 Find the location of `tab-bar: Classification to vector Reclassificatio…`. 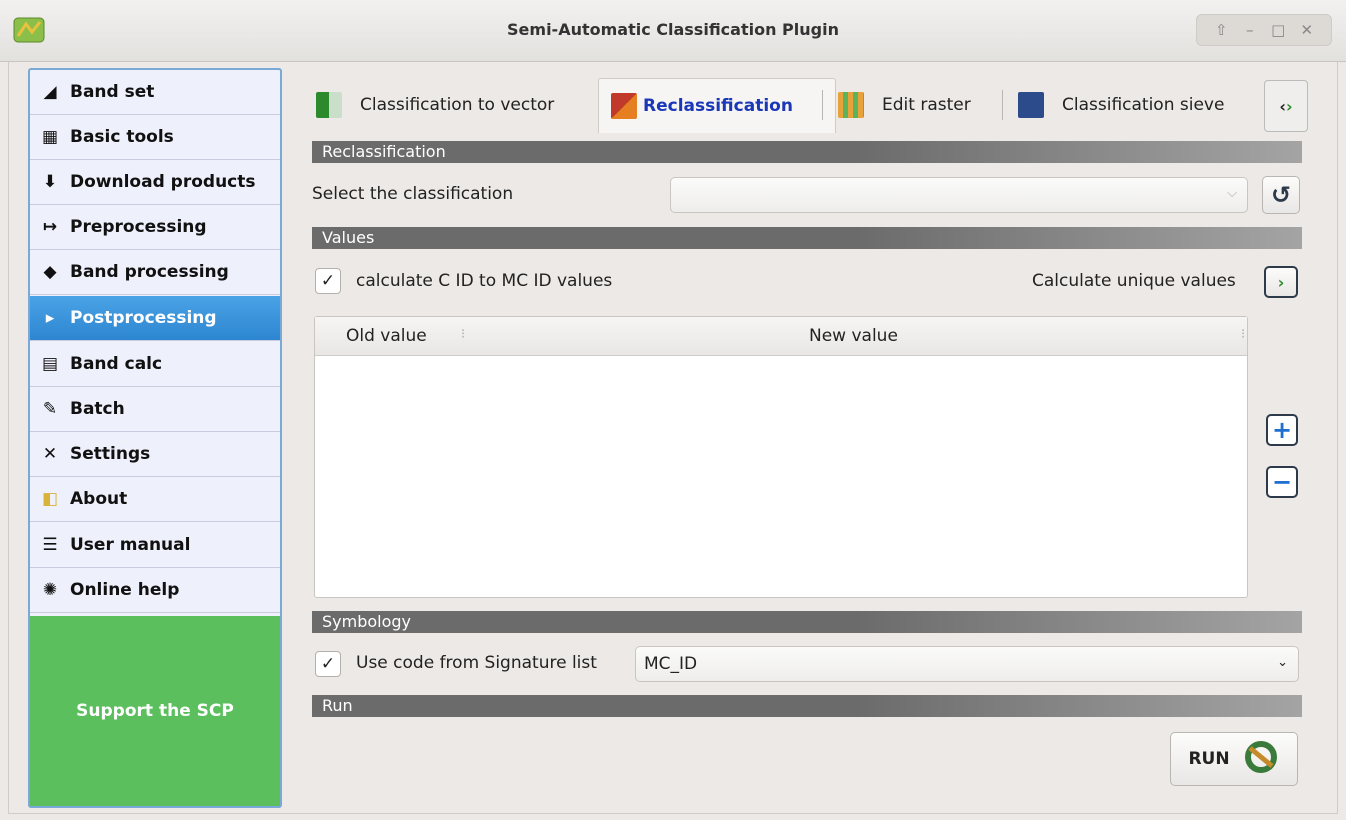

tab-bar: Classification to vector Reclassificatio… is located at coordinates (809, 105).